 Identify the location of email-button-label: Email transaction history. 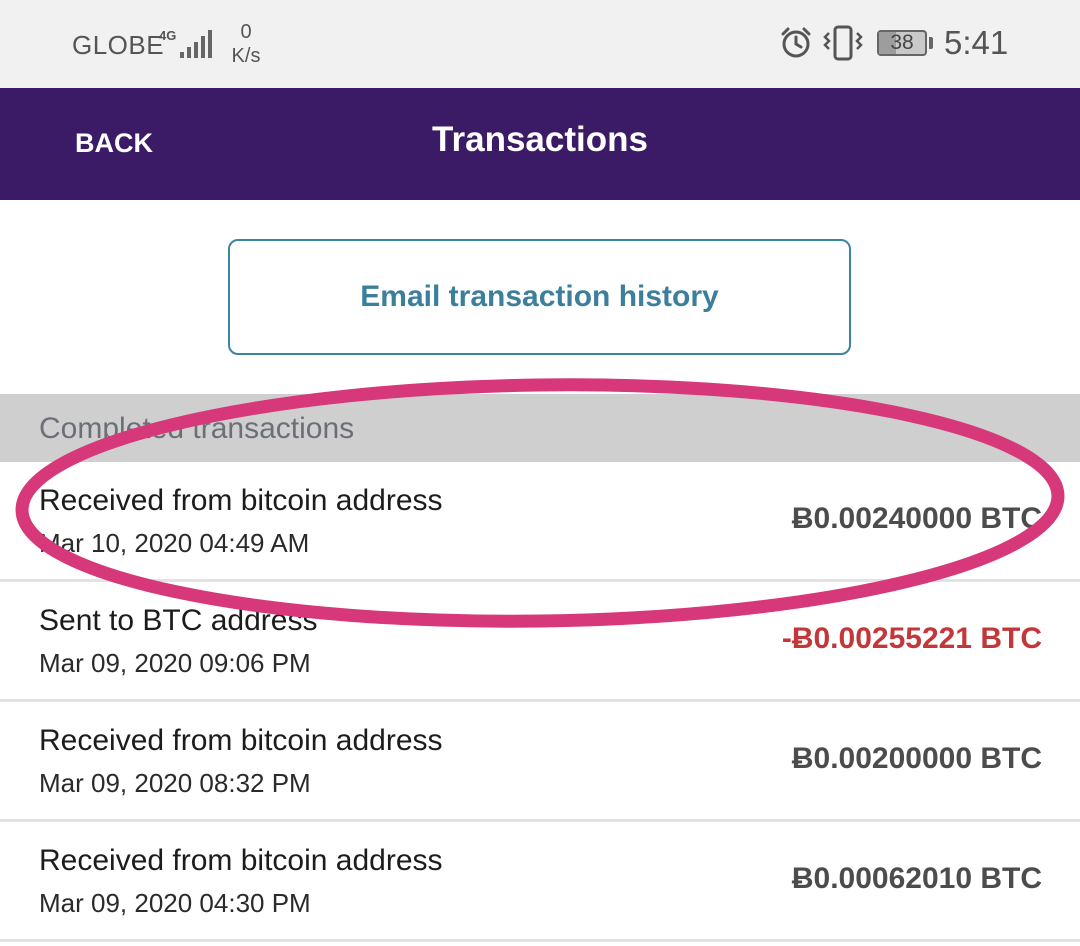
(539, 296).